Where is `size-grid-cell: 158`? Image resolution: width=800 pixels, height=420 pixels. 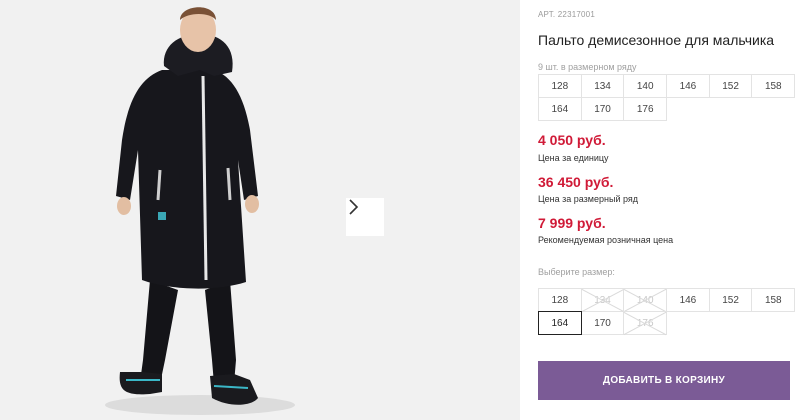
size-grid-cell: 158 is located at coordinates (773, 86).